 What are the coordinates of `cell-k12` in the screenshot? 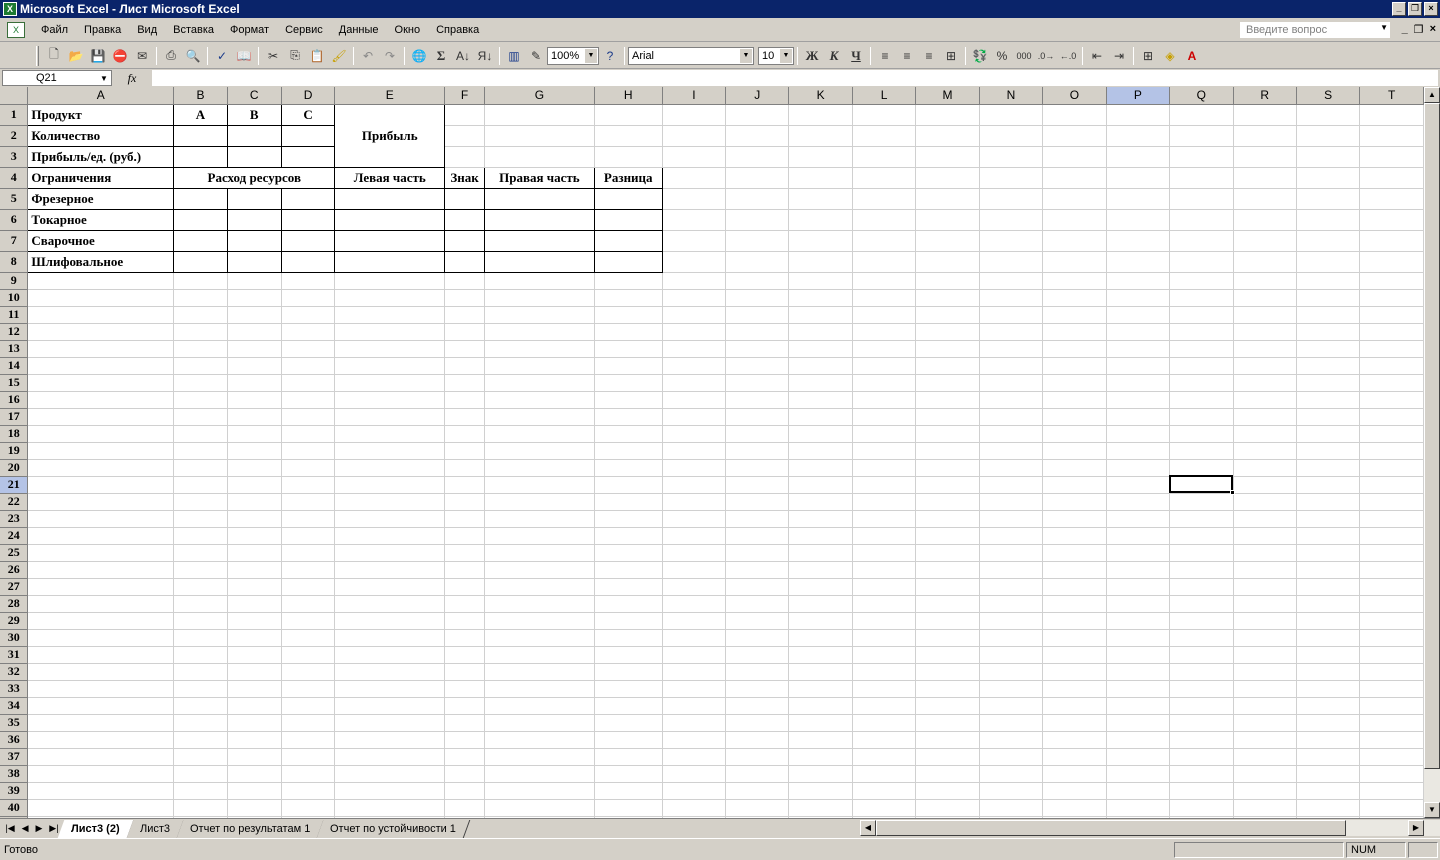 It's located at (820, 332).